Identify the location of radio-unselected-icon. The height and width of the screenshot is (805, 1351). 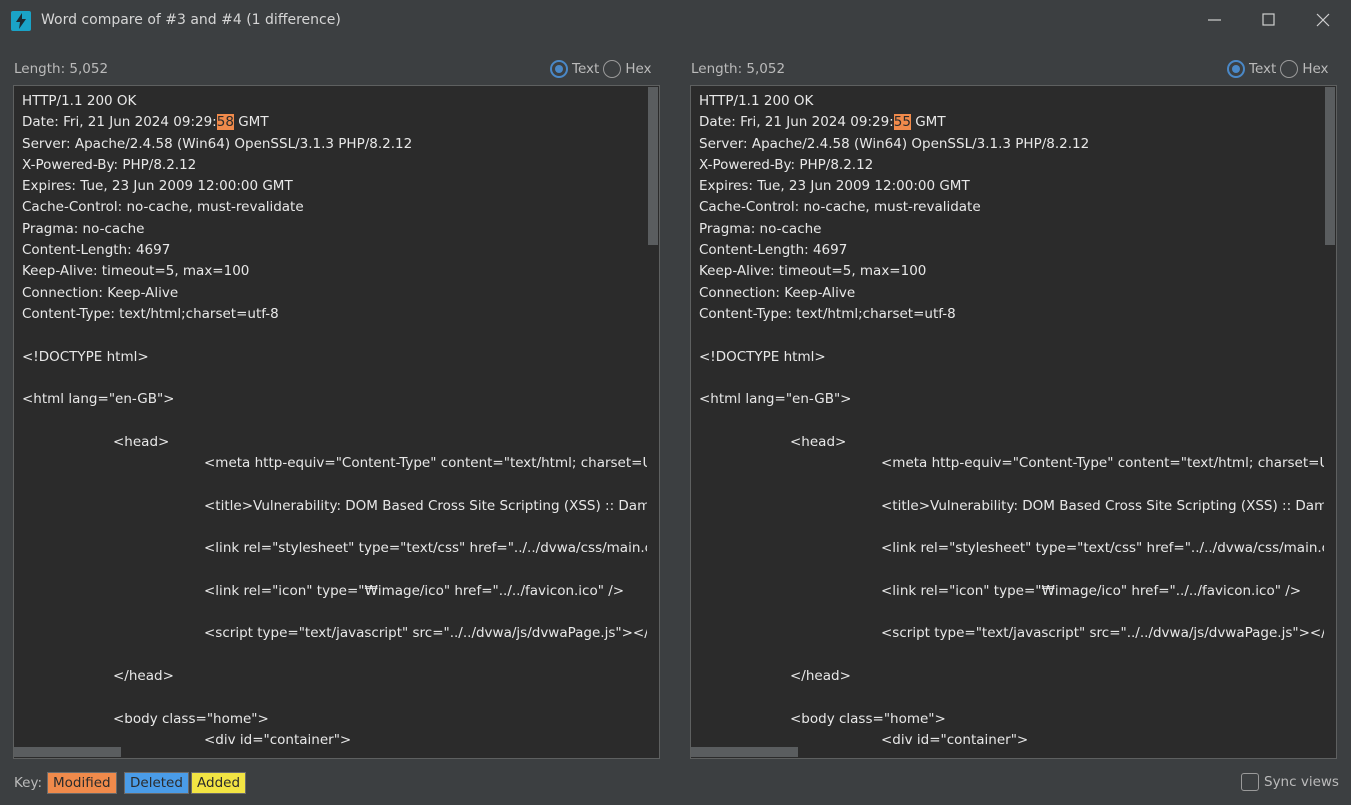
(1289, 69).